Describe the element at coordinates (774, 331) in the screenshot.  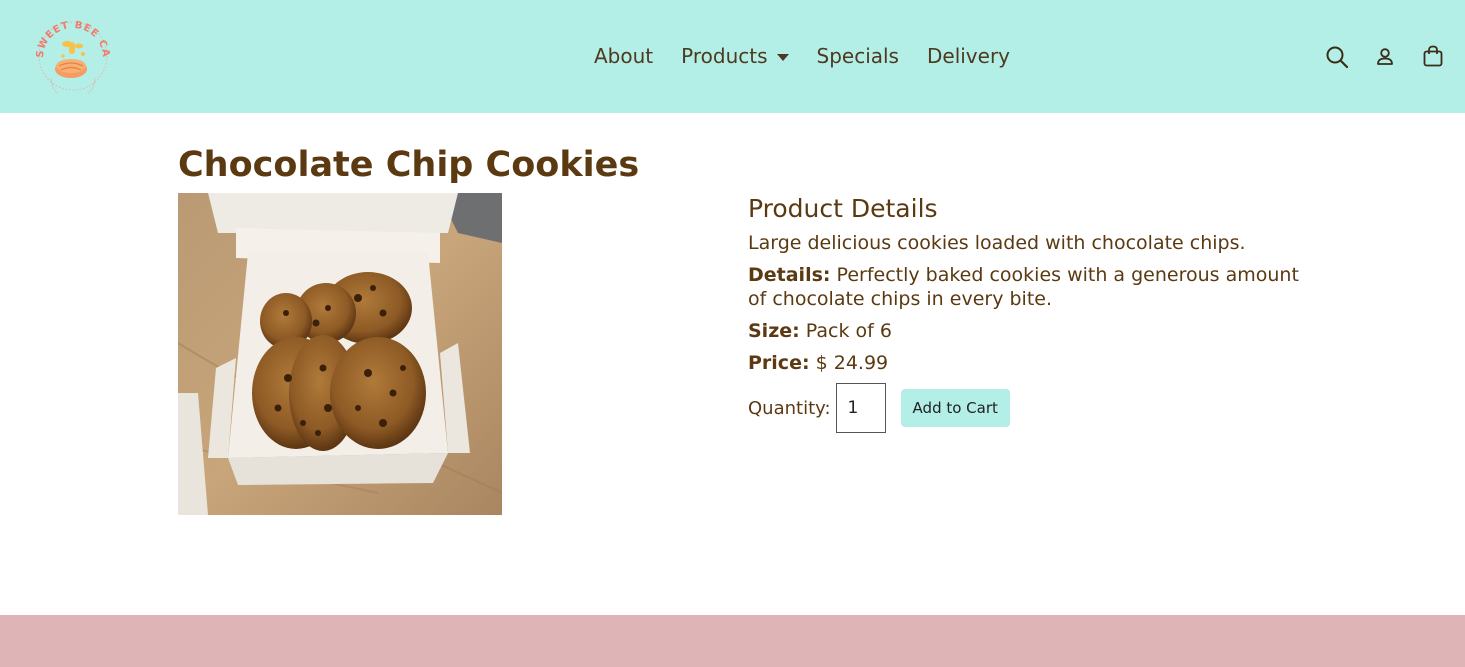
I see `size-label: Size:` at that location.